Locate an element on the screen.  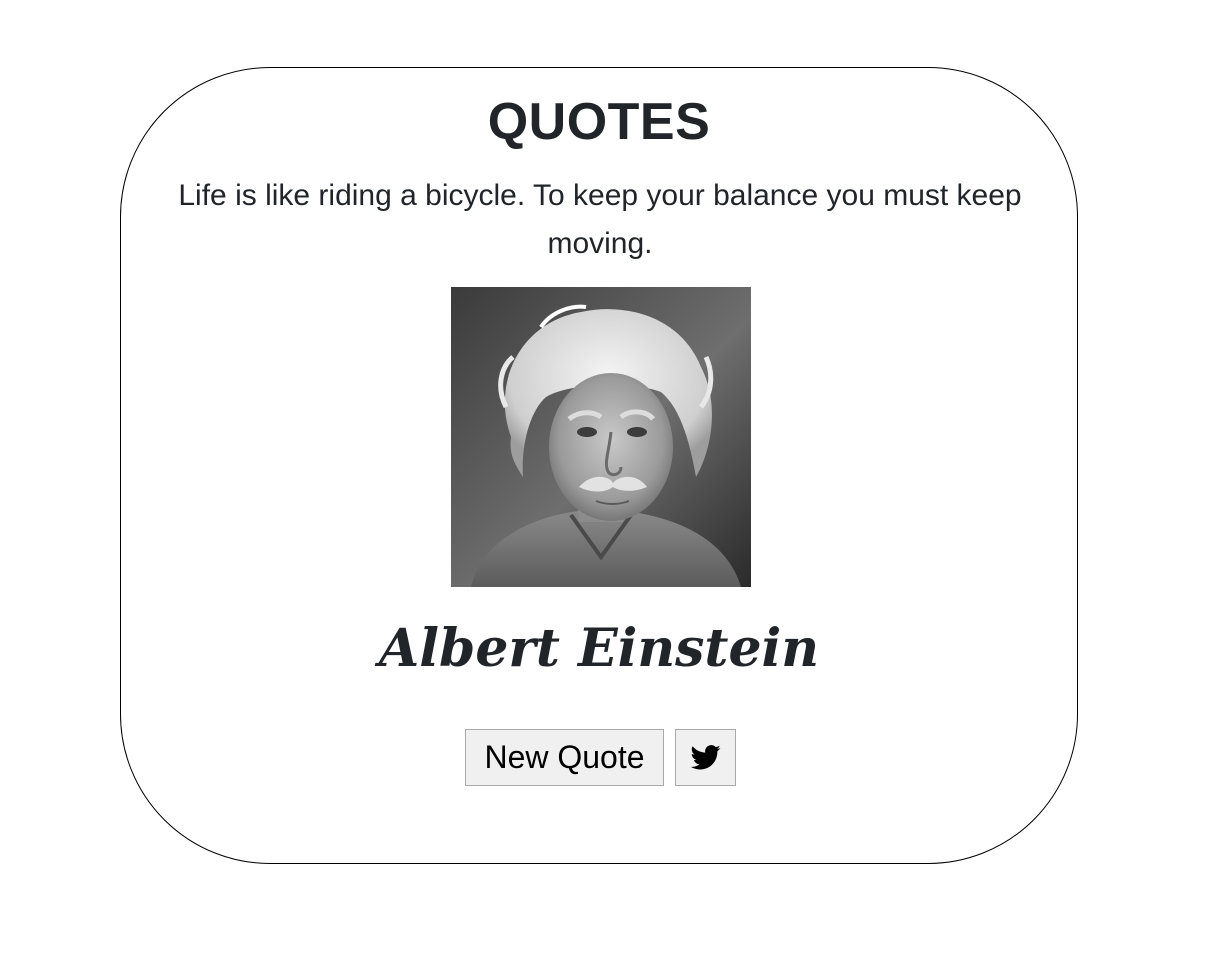
author-portrait is located at coordinates (601, 437).